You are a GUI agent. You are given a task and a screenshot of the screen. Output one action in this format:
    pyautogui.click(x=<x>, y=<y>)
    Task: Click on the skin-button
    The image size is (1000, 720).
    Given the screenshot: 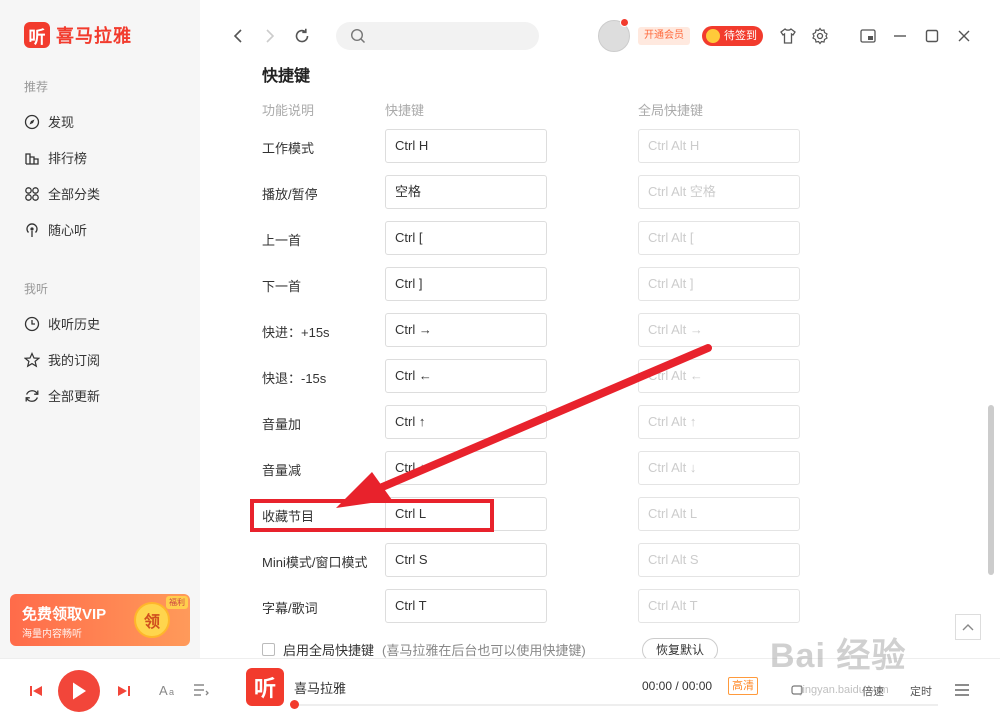 What is the action you would take?
    pyautogui.click(x=788, y=36)
    